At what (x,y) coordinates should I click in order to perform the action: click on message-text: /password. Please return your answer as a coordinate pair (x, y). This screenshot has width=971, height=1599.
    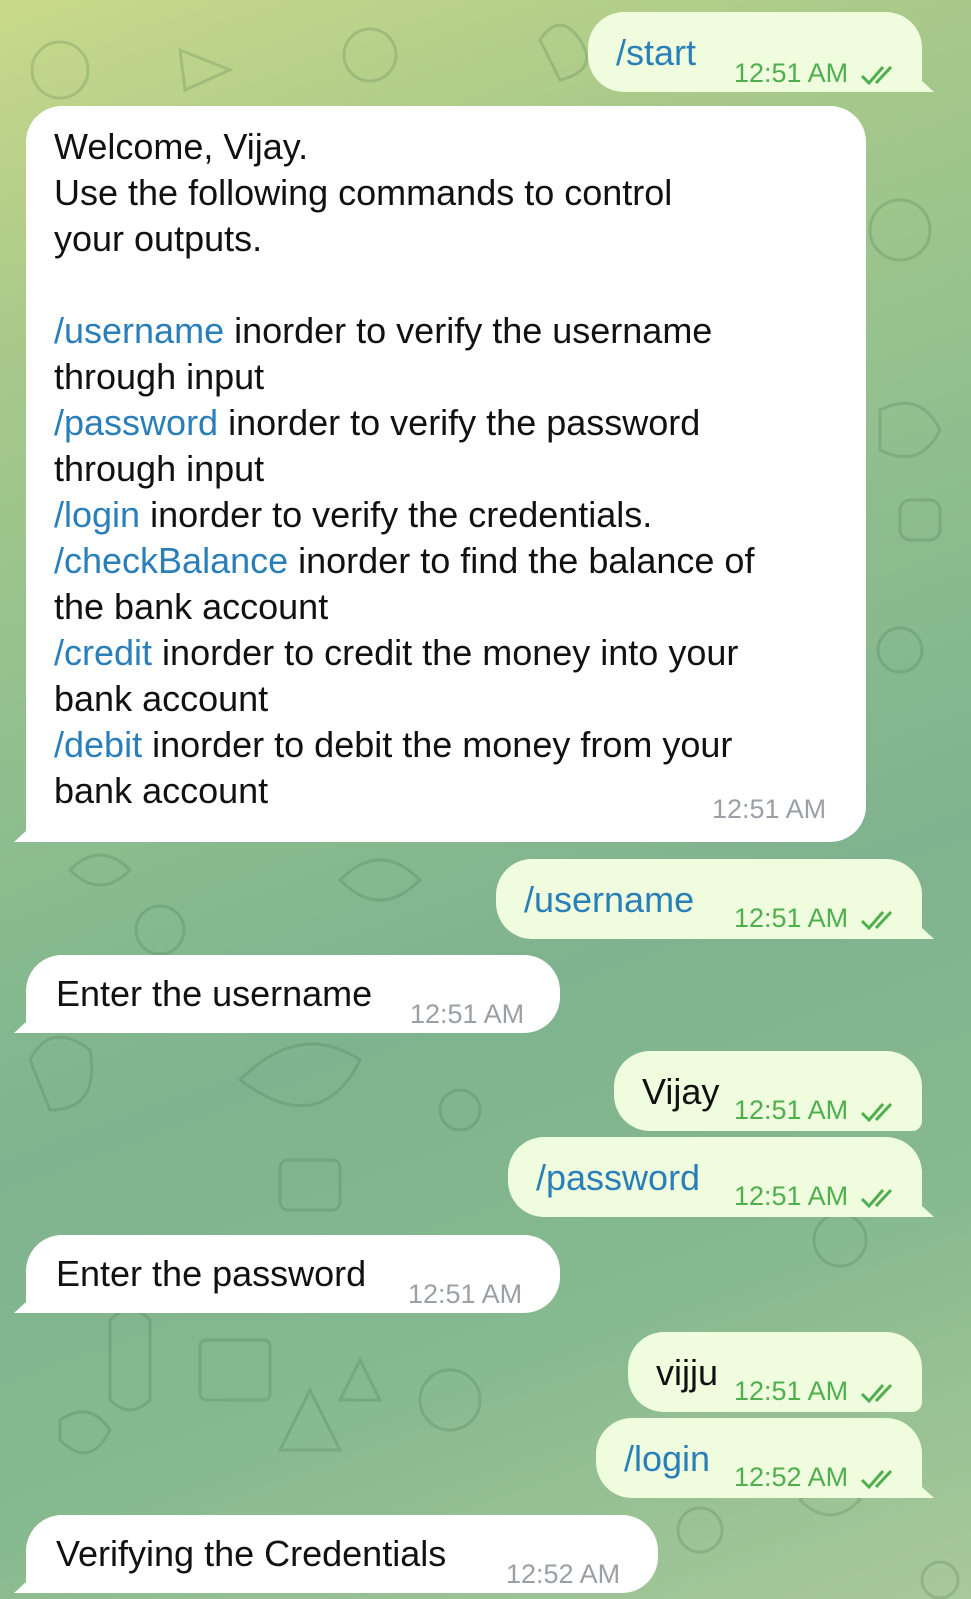
    Looking at the image, I should click on (618, 1178).